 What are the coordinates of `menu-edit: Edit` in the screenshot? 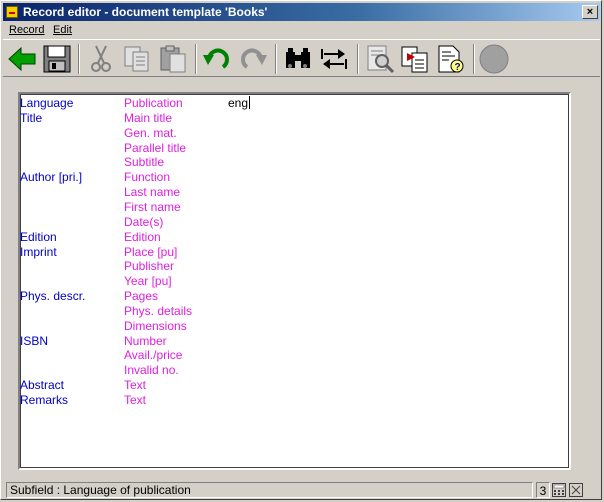 It's located at (62, 30).